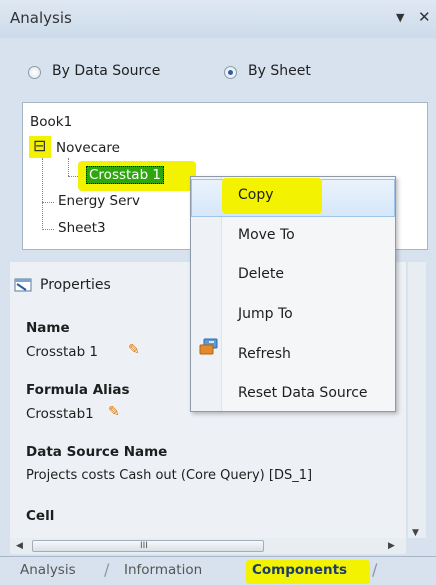 The width and height of the screenshot is (436, 585). What do you see at coordinates (39, 146) in the screenshot?
I see `collapse-icon: ⊟` at bounding box center [39, 146].